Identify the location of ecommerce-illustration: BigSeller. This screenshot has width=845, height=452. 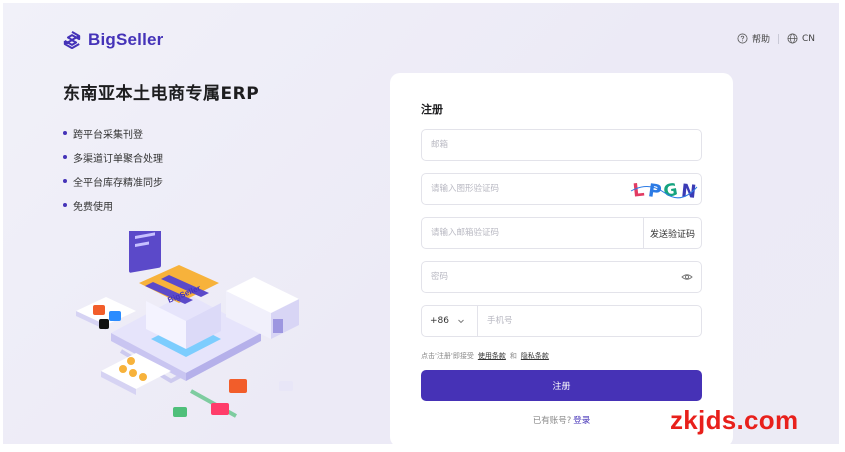
(187, 324).